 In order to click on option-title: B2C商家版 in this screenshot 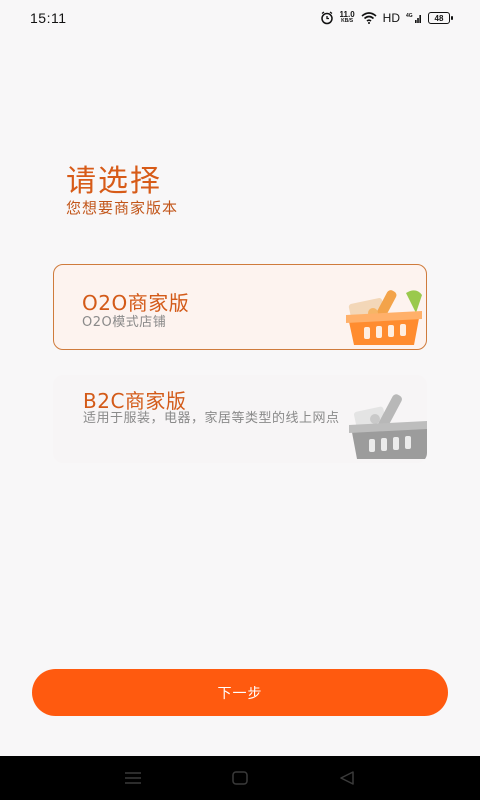, I will do `click(135, 401)`.